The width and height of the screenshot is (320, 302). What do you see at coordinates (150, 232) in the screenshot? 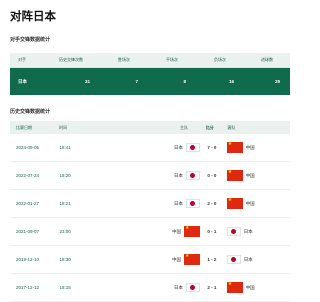
I see `history-row: 2021-09-07 23:00 中国 ★ 0 - 1 日本` at bounding box center [150, 232].